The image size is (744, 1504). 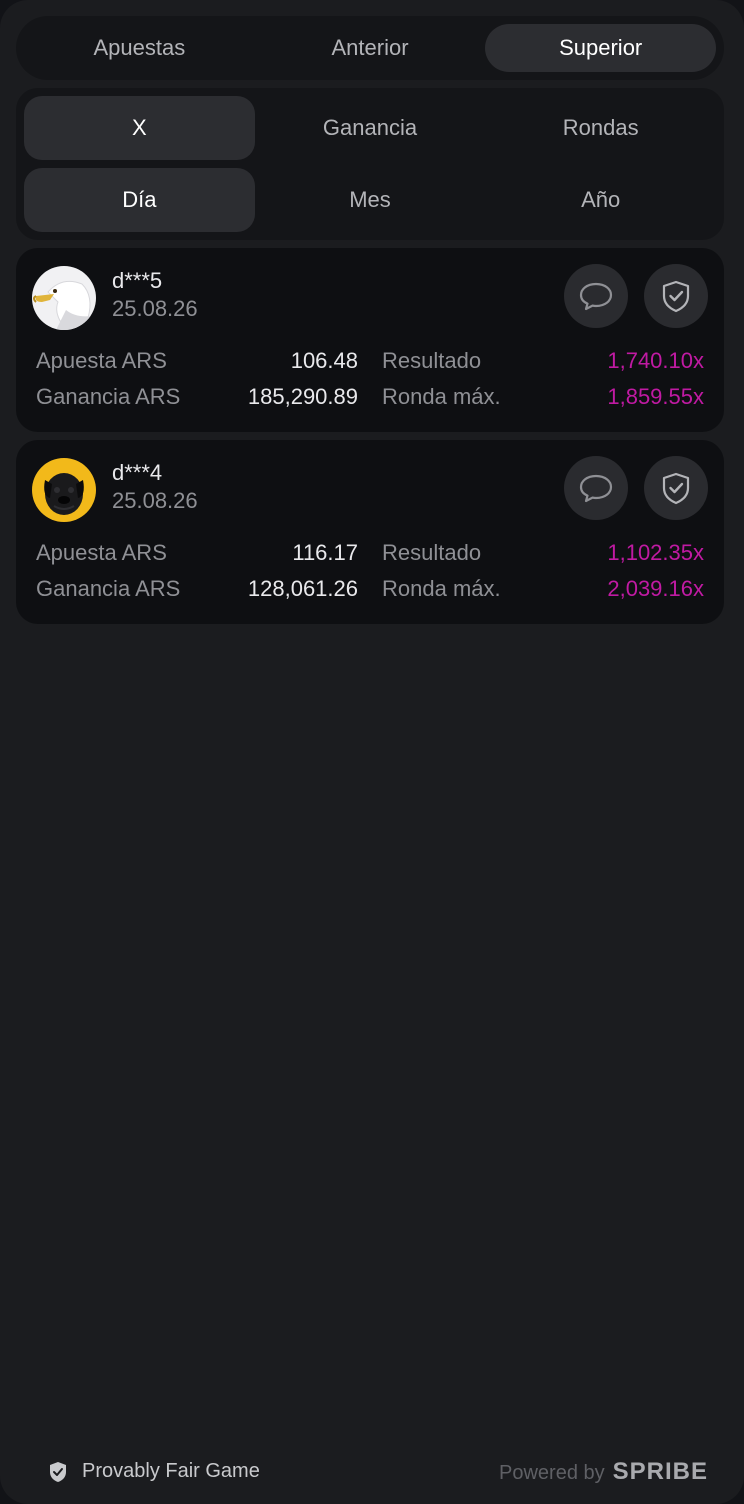 What do you see at coordinates (601, 48) in the screenshot?
I see `tab-superior: Superior` at bounding box center [601, 48].